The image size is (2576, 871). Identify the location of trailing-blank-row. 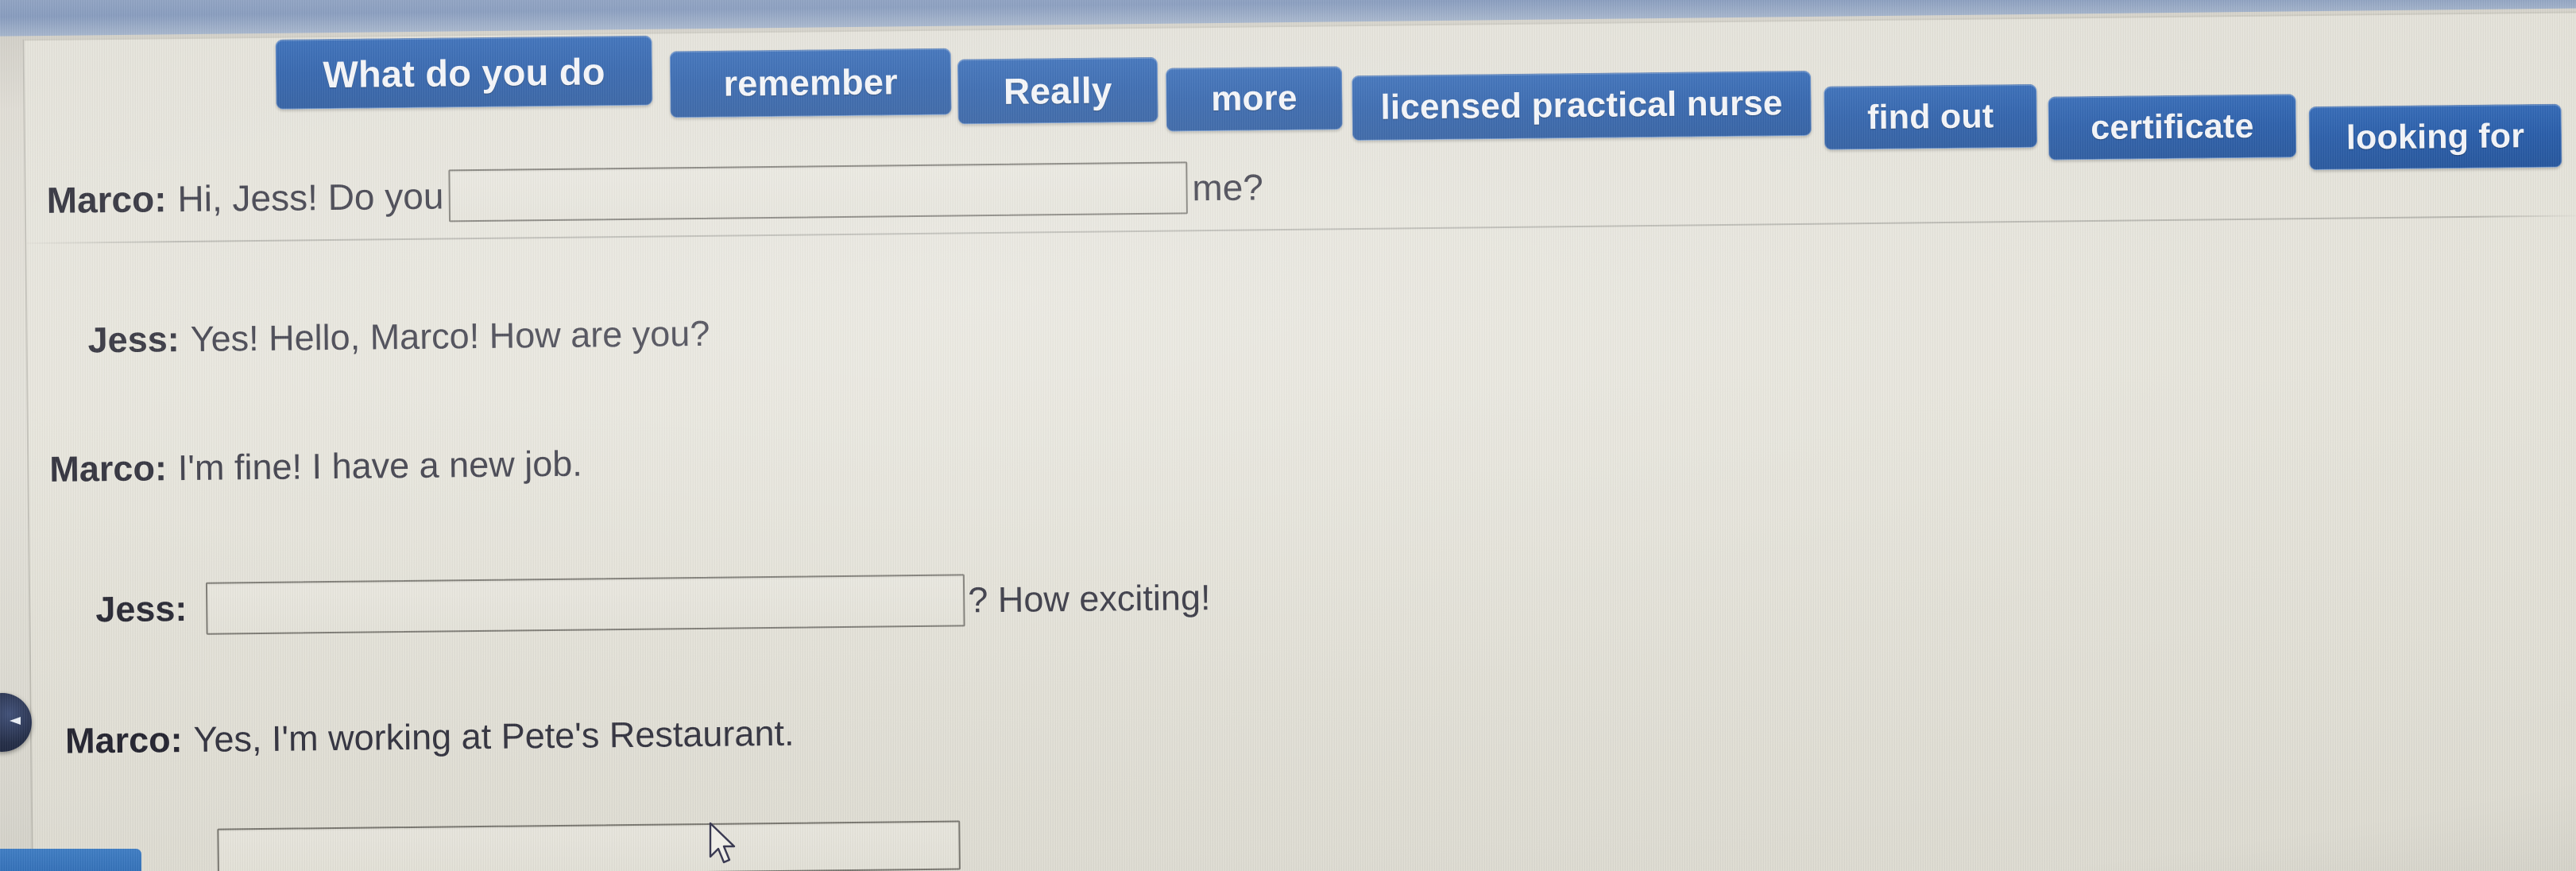
(599, 845).